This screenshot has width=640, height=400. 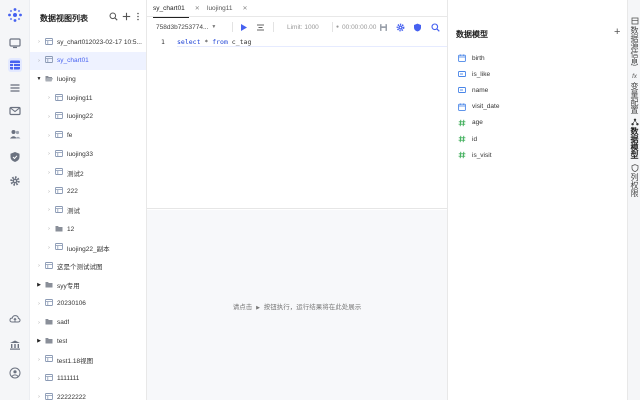 What do you see at coordinates (15, 345) in the screenshot?
I see `bank-icon` at bounding box center [15, 345].